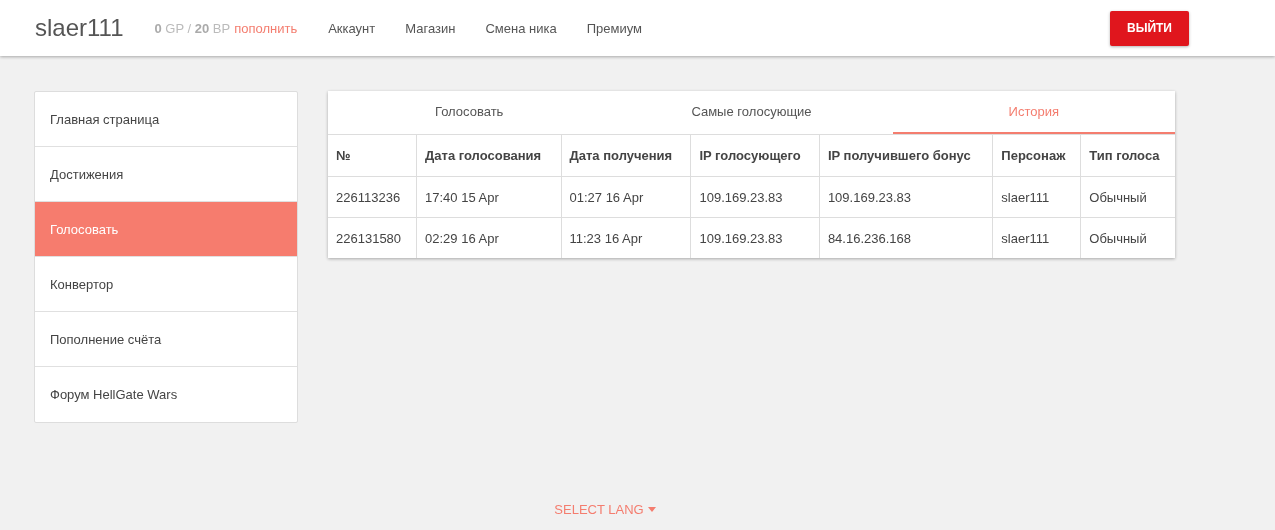 The height and width of the screenshot is (530, 1275). Describe the element at coordinates (372, 237) in the screenshot. I see `table-cell: 226131580` at that location.